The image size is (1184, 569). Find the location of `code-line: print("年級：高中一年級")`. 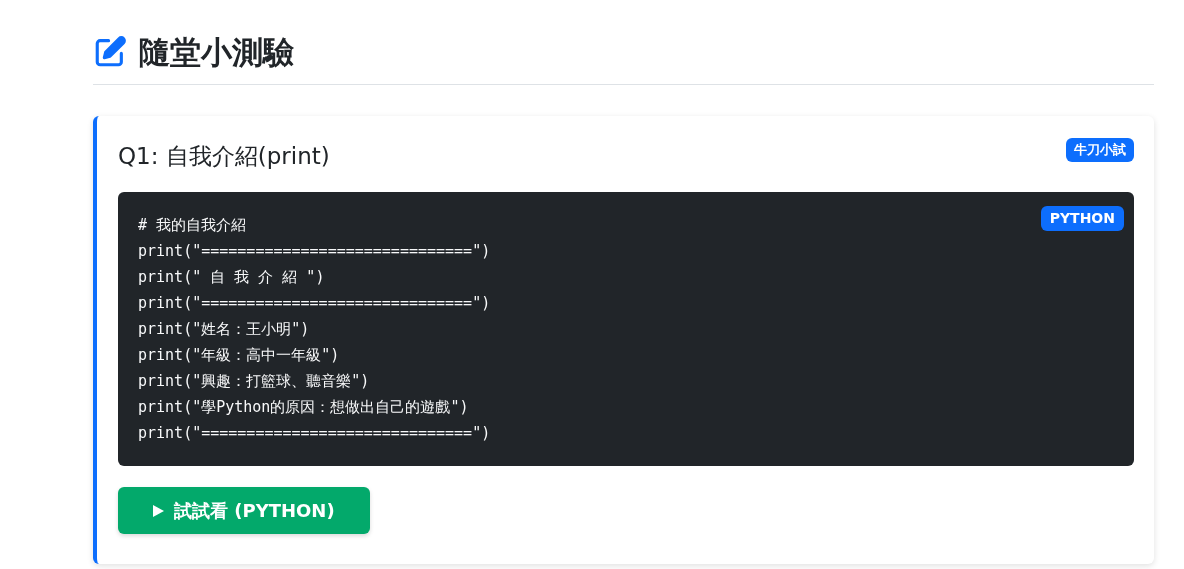

code-line: print("年級：高中一年級") is located at coordinates (239, 355).